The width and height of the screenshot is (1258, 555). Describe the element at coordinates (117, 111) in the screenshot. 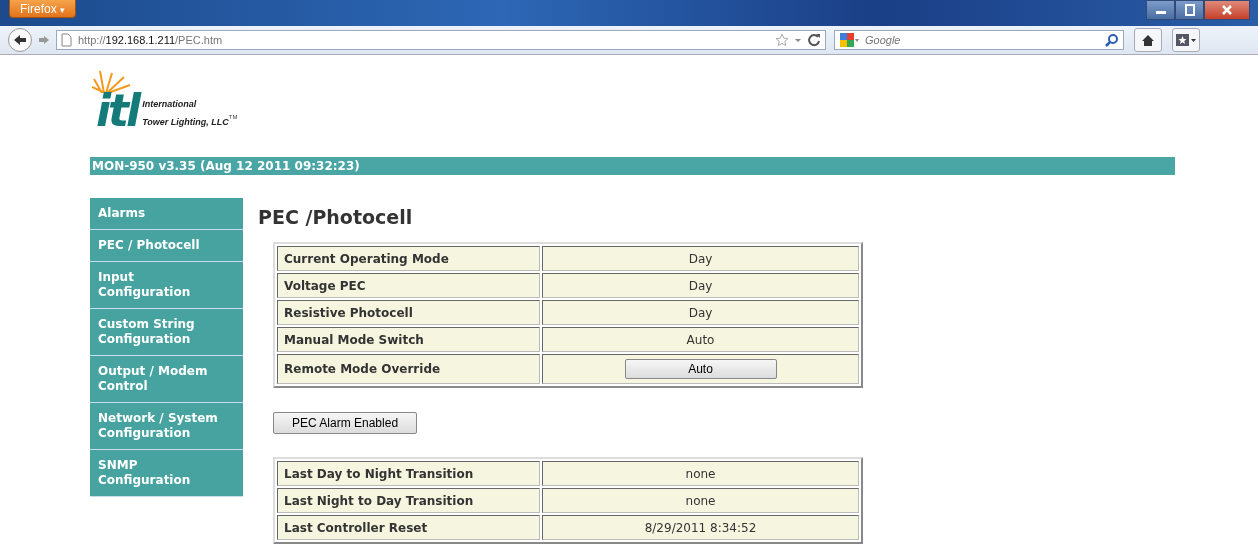

I see `logo-mark: itl` at that location.